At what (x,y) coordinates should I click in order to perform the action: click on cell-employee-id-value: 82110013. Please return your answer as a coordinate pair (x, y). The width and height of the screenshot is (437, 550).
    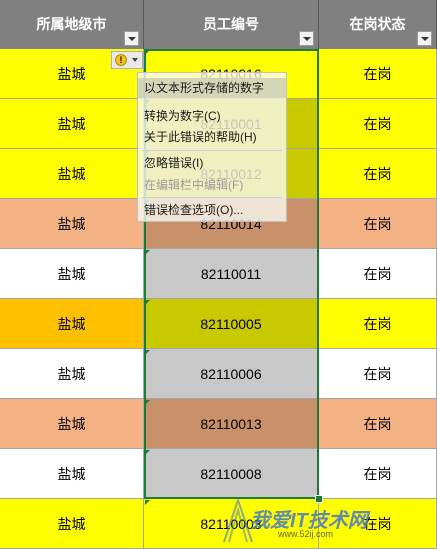
    Looking at the image, I should click on (231, 423).